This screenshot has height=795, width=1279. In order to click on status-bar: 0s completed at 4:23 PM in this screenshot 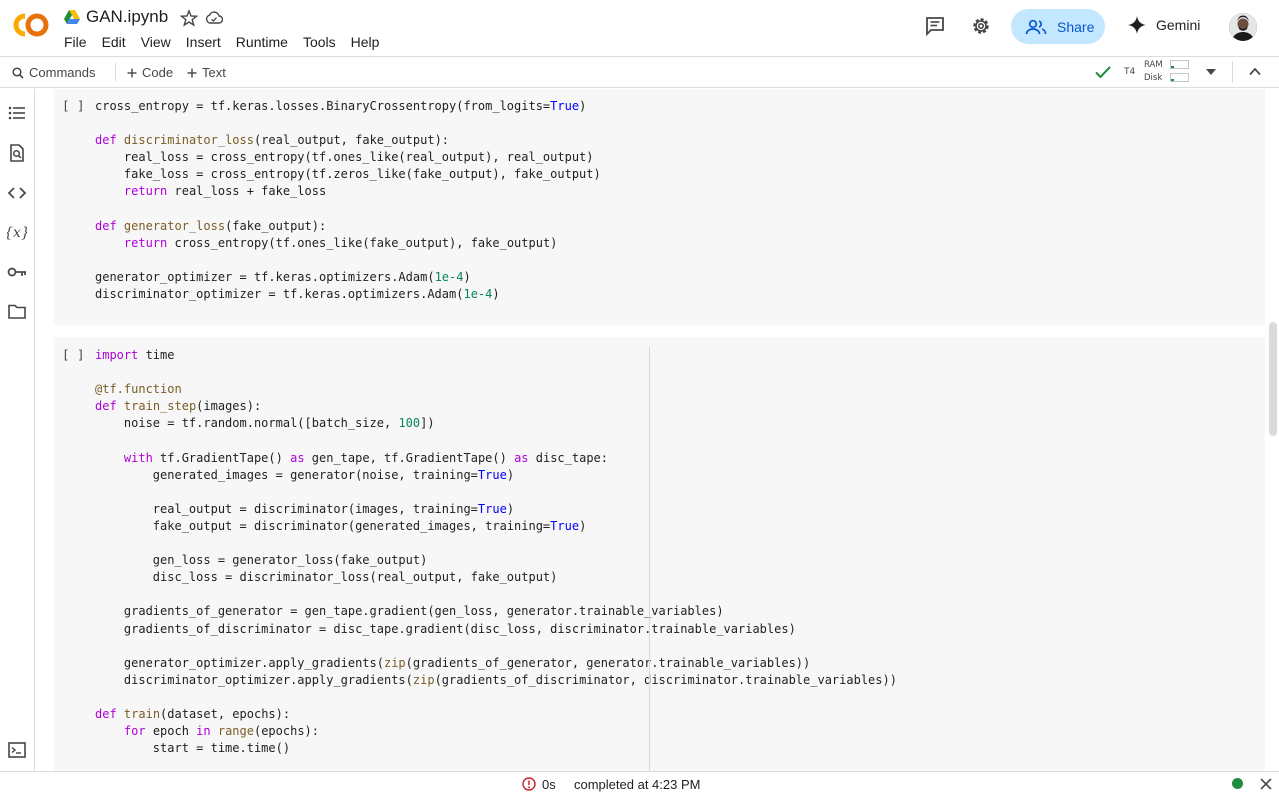, I will do `click(639, 783)`.